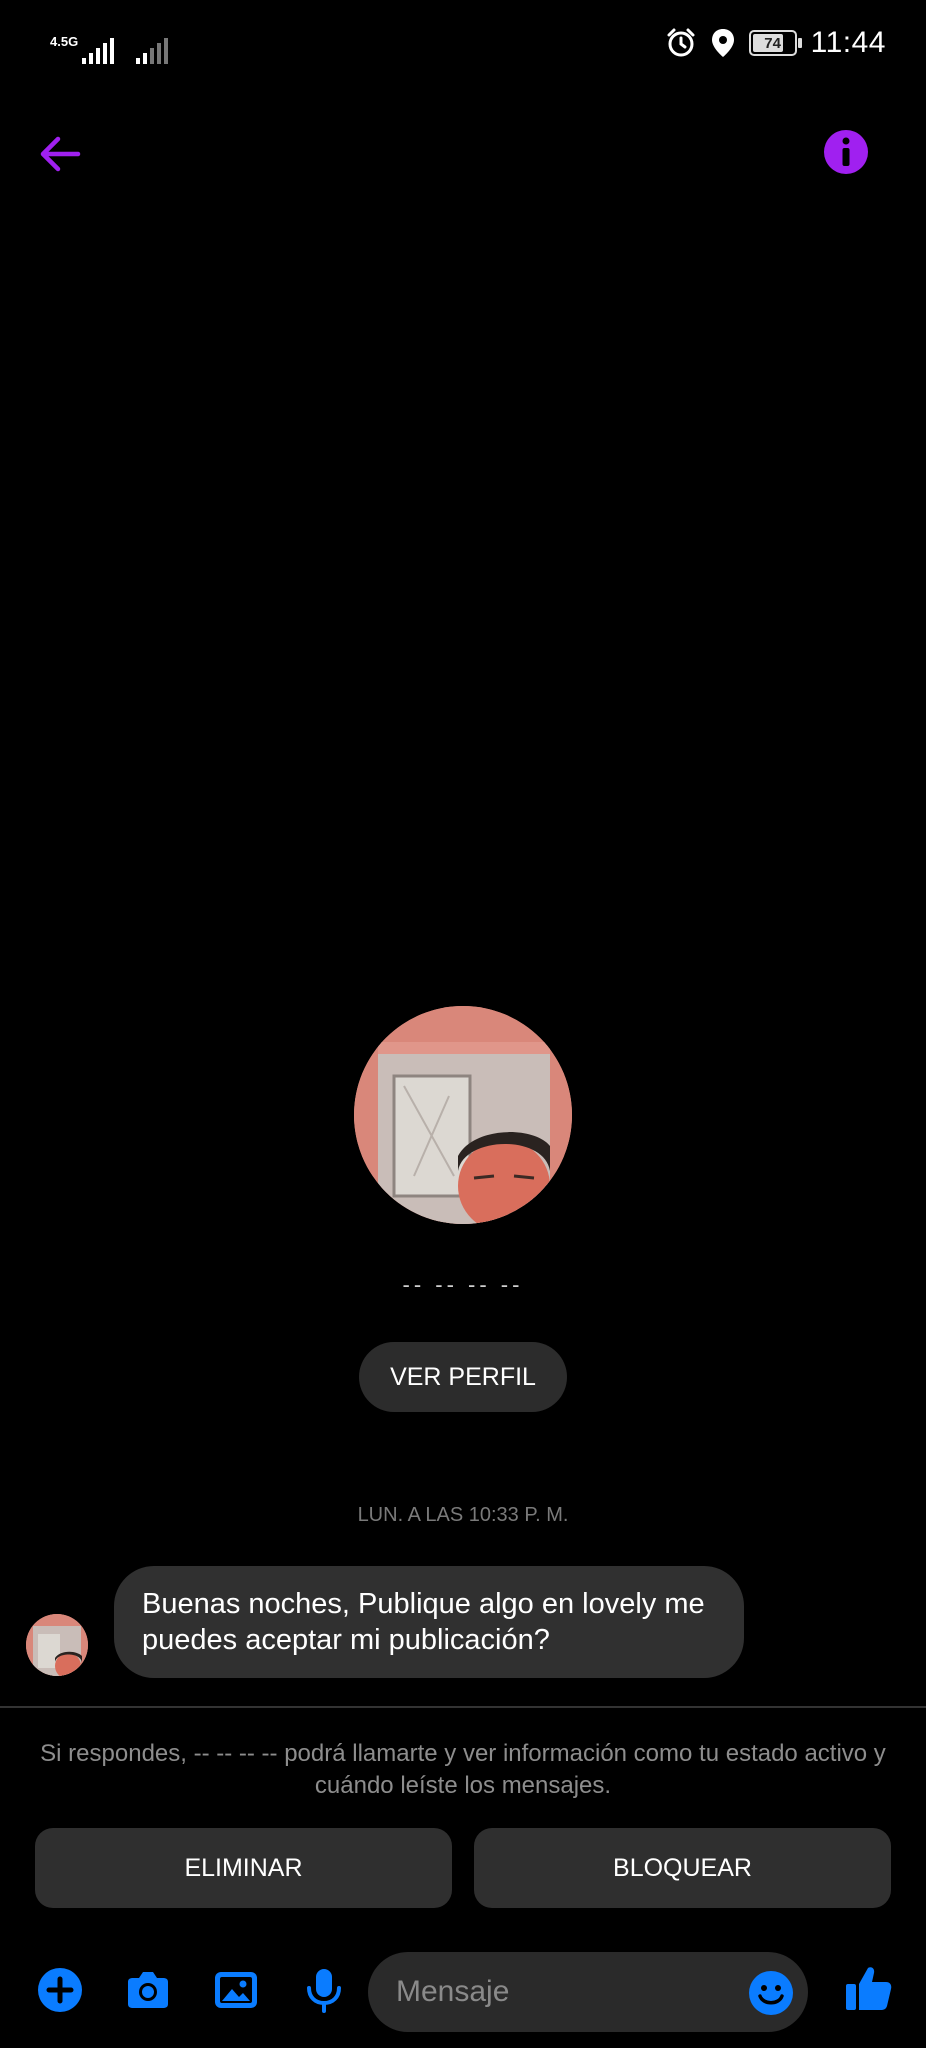 Image resolution: width=926 pixels, height=2048 pixels. I want to click on request-actions: ELIMINAR BLOQUEAR, so click(463, 1868).